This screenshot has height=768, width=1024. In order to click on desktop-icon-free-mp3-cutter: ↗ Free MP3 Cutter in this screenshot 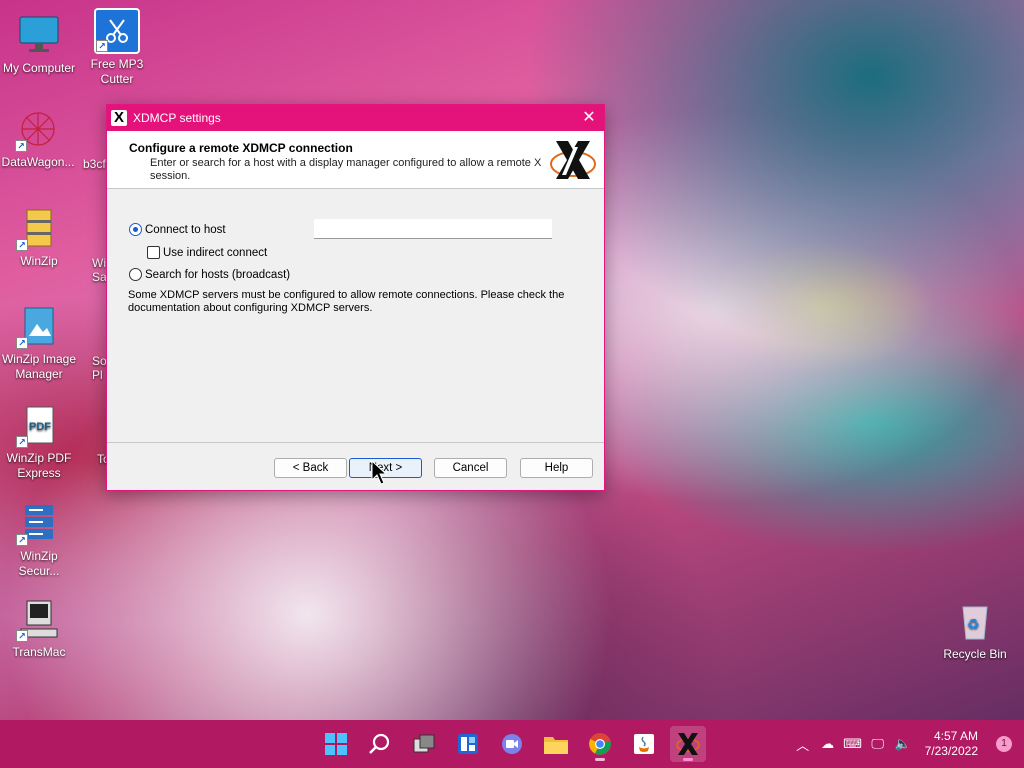, I will do `click(117, 47)`.